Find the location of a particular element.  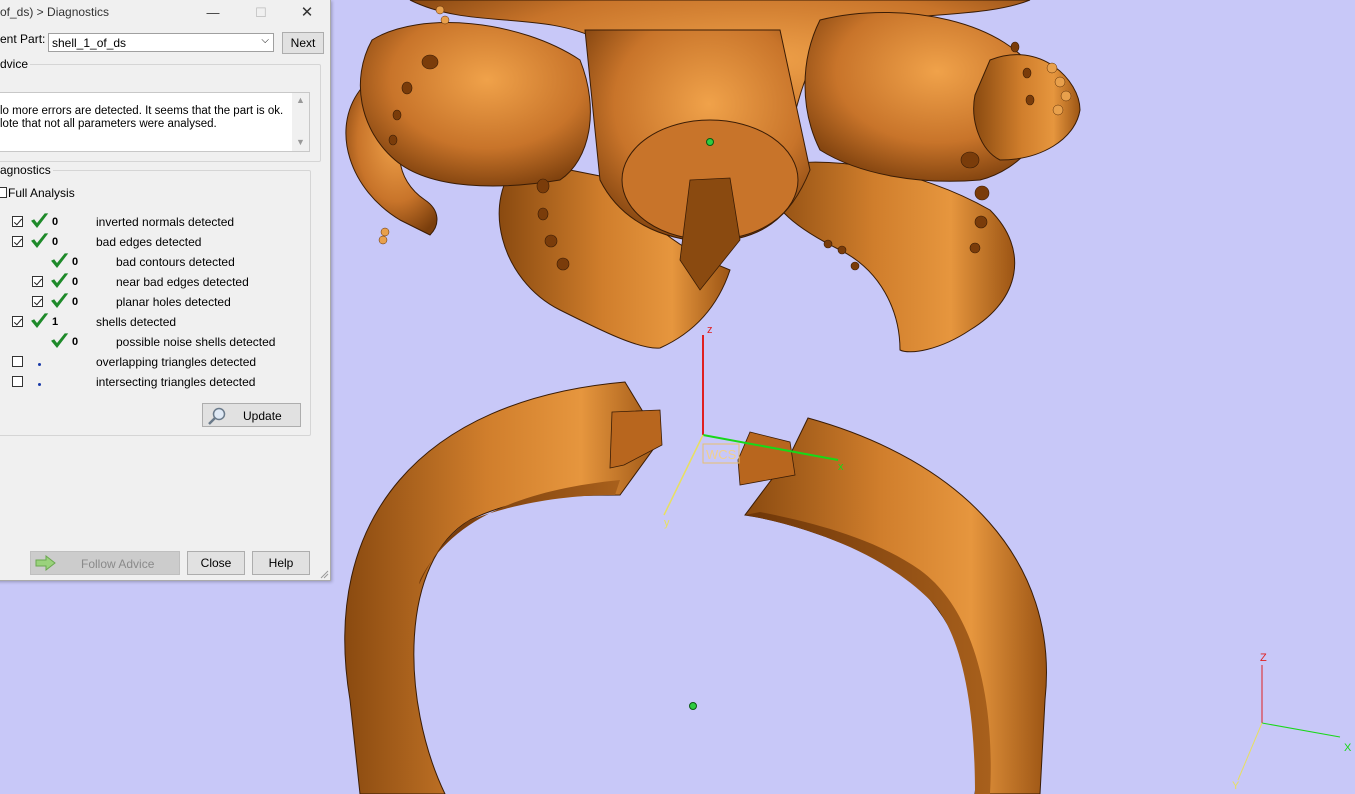

diagnostic-label: planar holes detected is located at coordinates (173, 302).